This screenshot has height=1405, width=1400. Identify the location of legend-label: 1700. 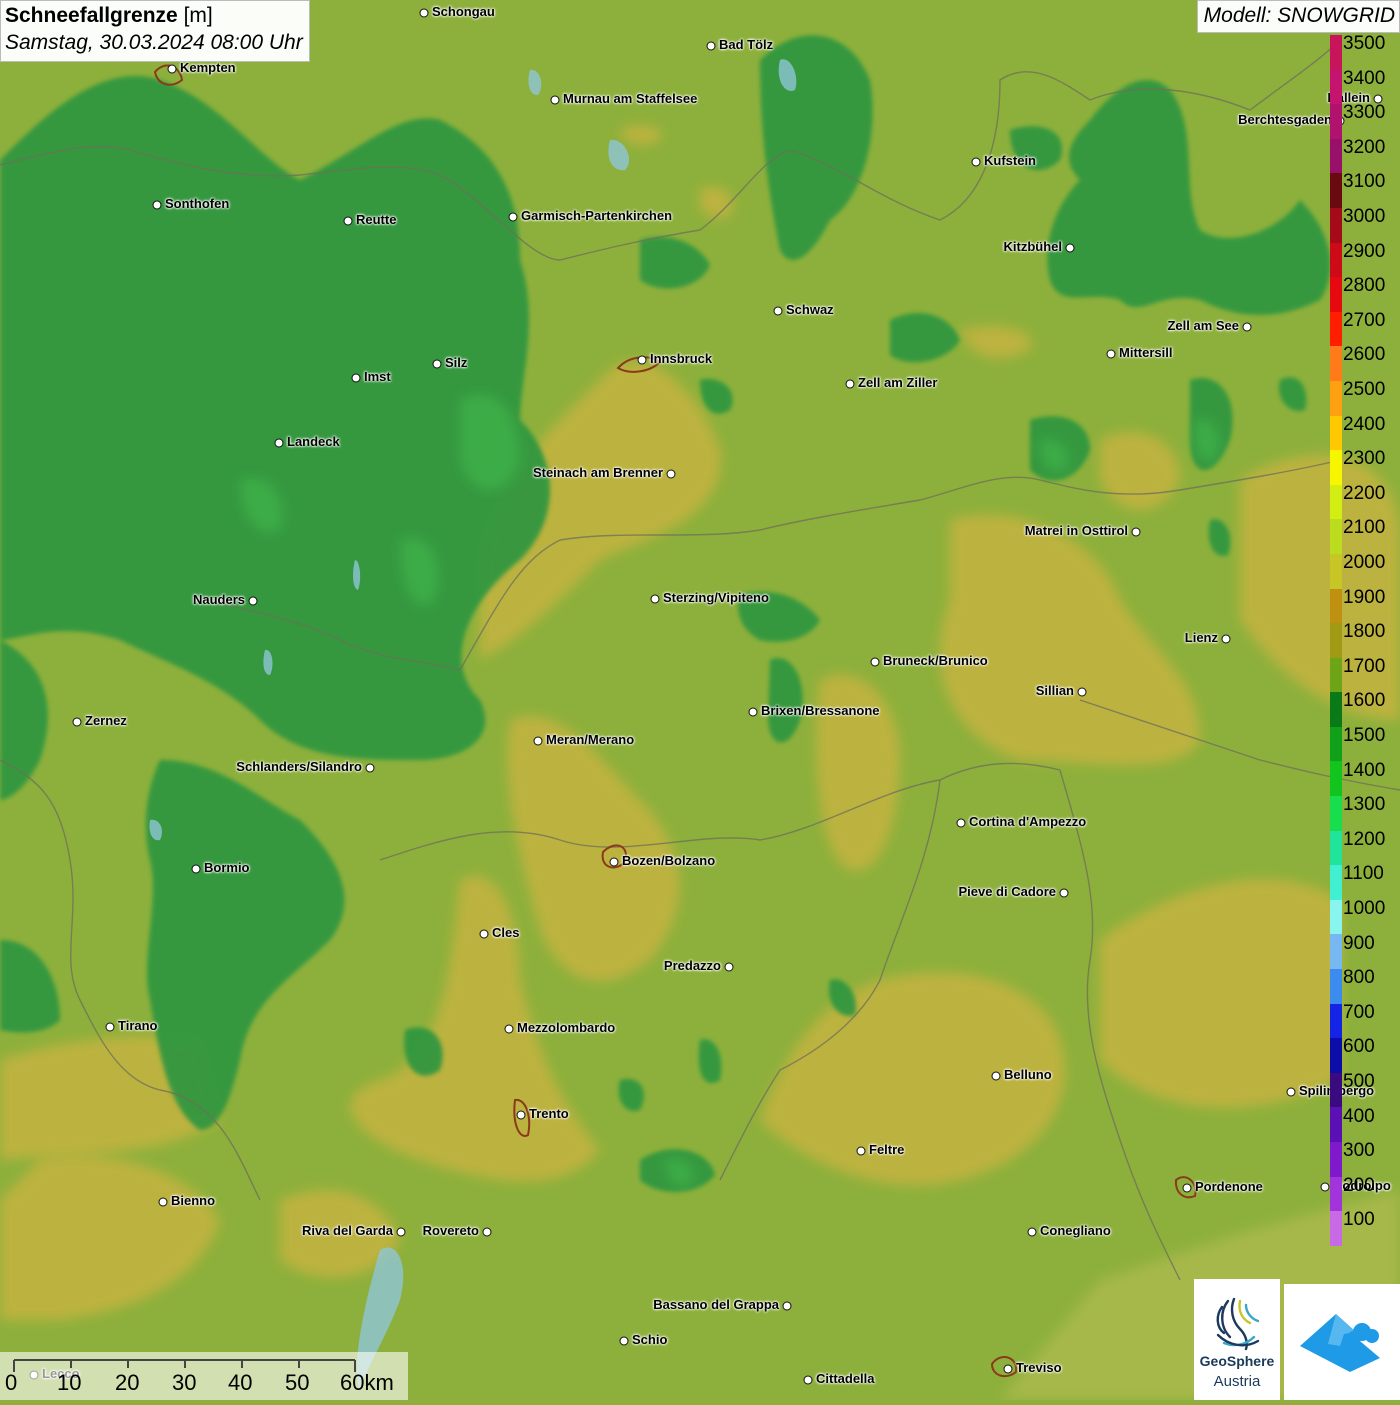
(1364, 666).